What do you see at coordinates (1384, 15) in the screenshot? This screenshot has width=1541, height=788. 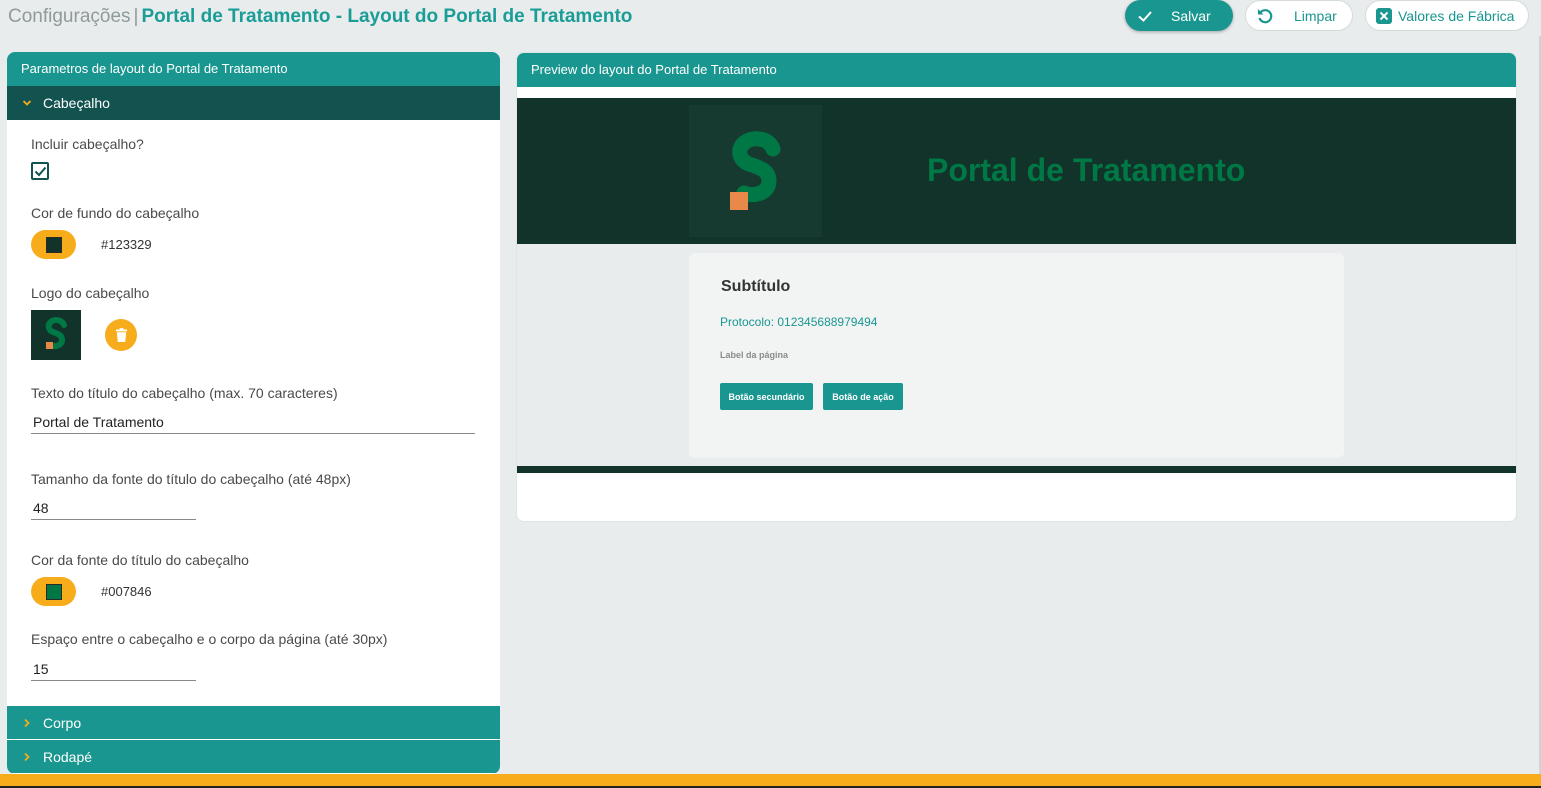 I see `close-box-icon` at bounding box center [1384, 15].